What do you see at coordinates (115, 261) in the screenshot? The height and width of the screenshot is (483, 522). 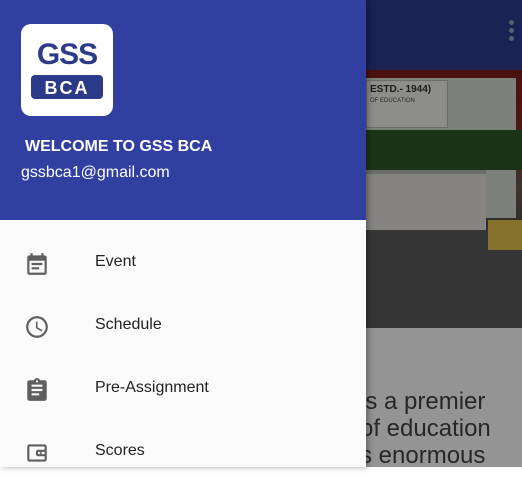 I see `menu-item-label: Event` at bounding box center [115, 261].